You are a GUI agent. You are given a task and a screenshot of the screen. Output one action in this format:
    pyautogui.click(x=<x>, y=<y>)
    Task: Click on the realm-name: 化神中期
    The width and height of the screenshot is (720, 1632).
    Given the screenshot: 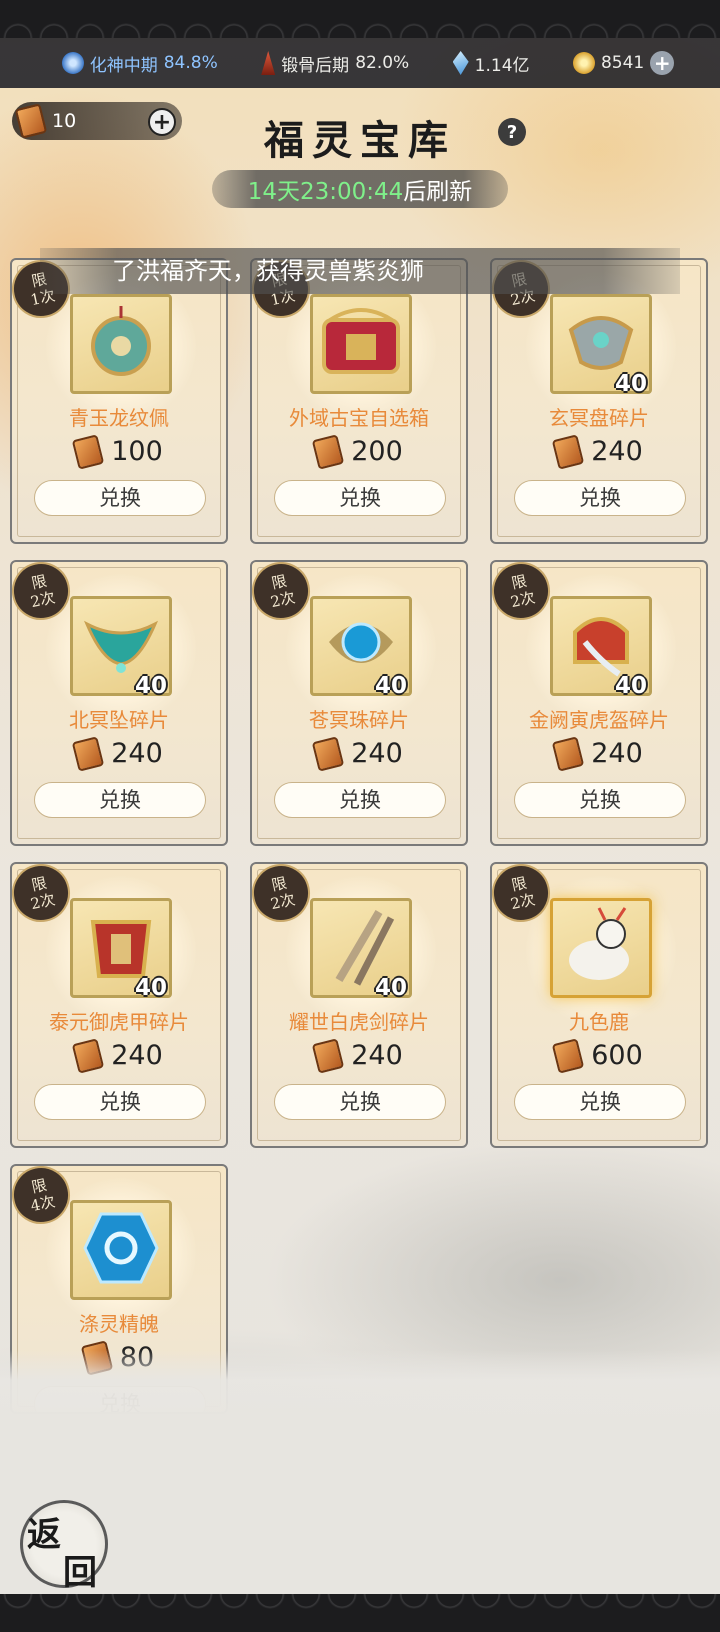 What is the action you would take?
    pyautogui.click(x=123, y=65)
    